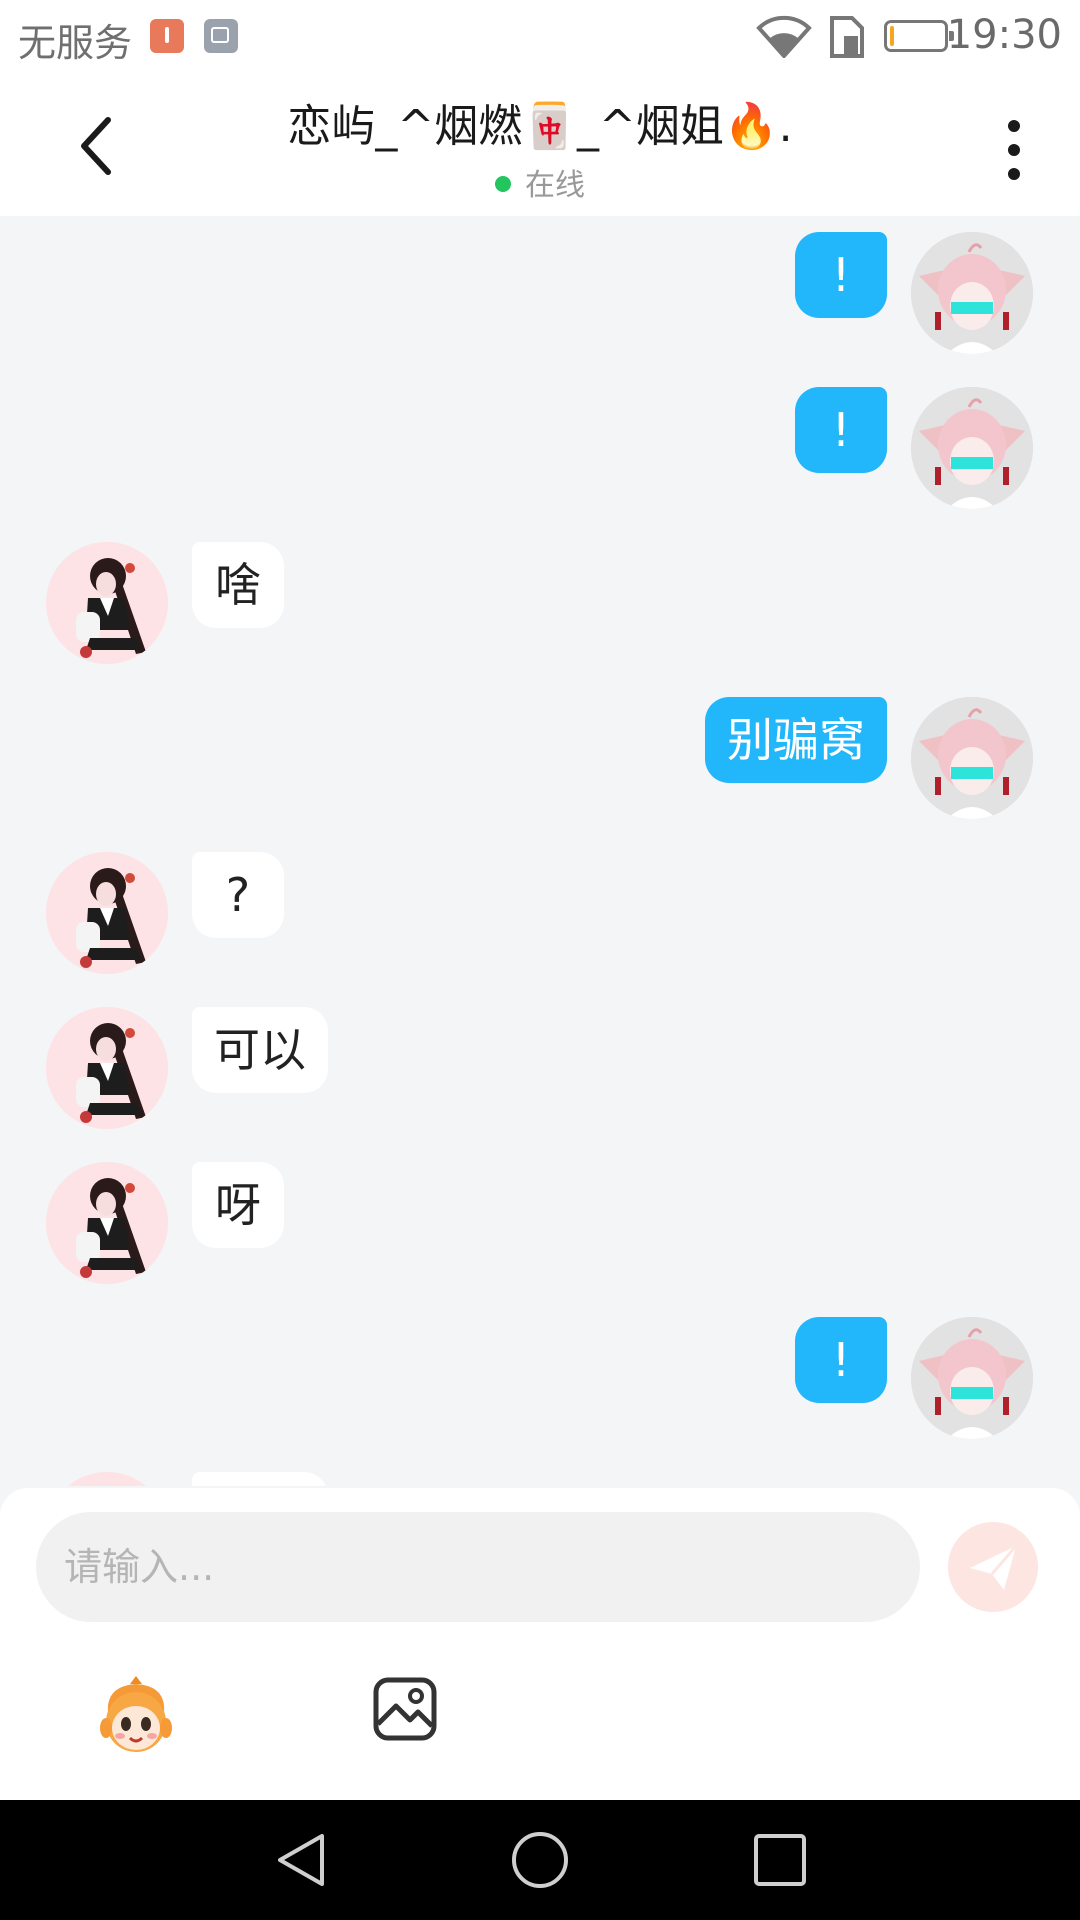 The height and width of the screenshot is (1920, 1080). What do you see at coordinates (238, 895) in the screenshot?
I see `message-bubble: ?` at bounding box center [238, 895].